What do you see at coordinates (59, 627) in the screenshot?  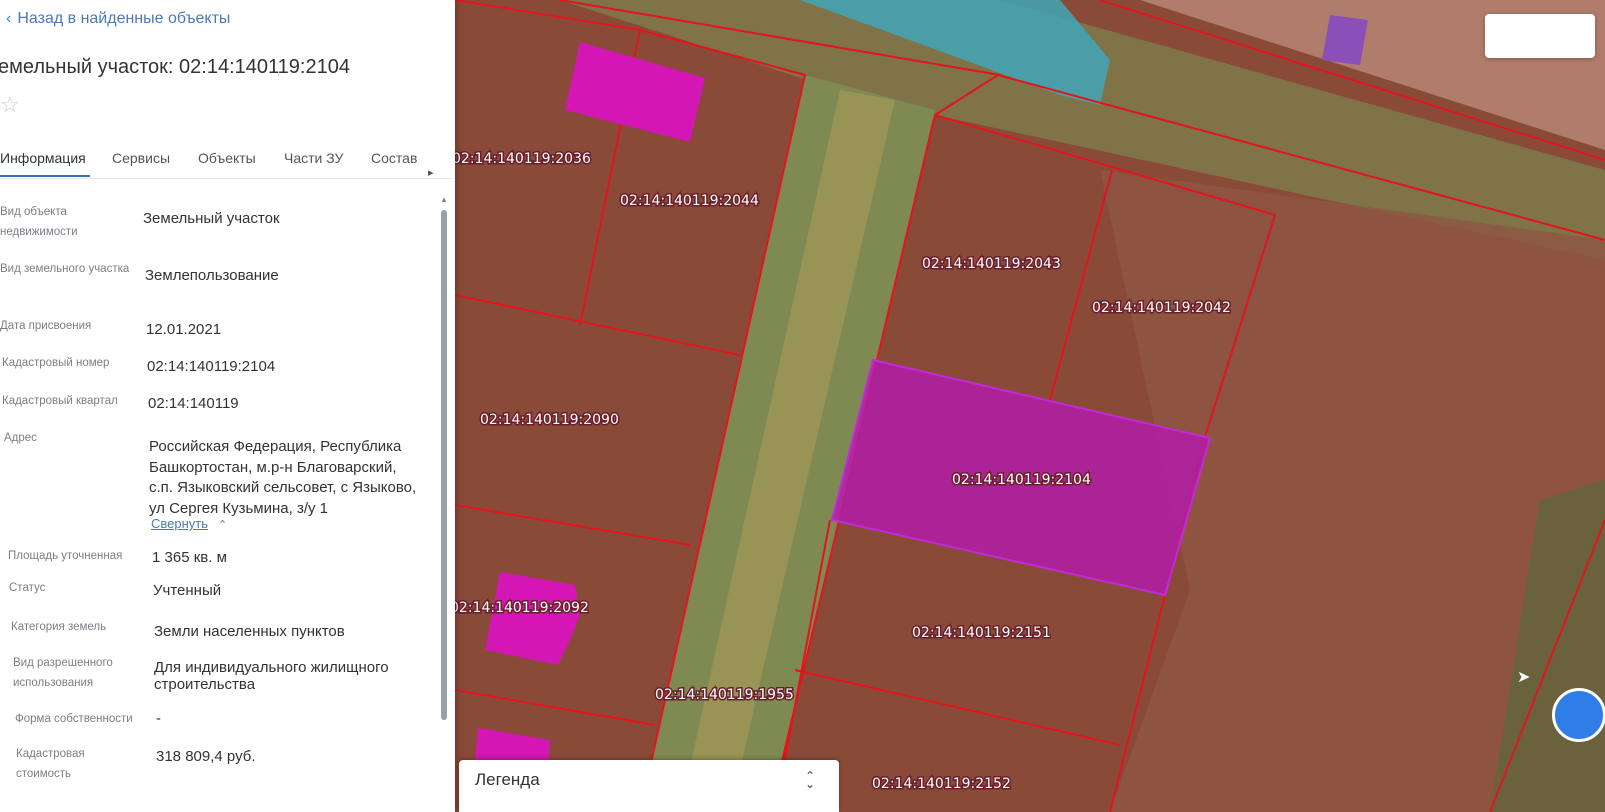 I see `label-land-category: Категория земель` at bounding box center [59, 627].